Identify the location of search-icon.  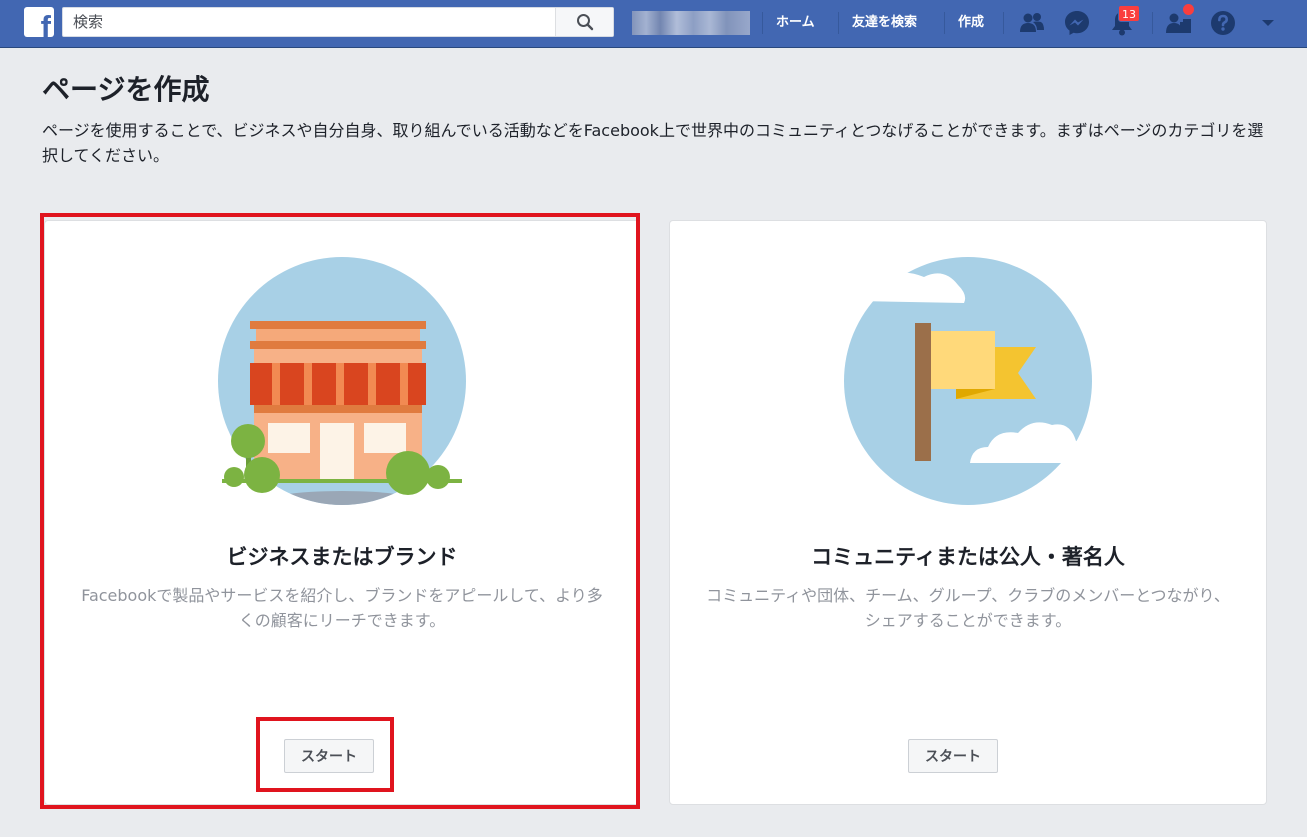
(584, 22).